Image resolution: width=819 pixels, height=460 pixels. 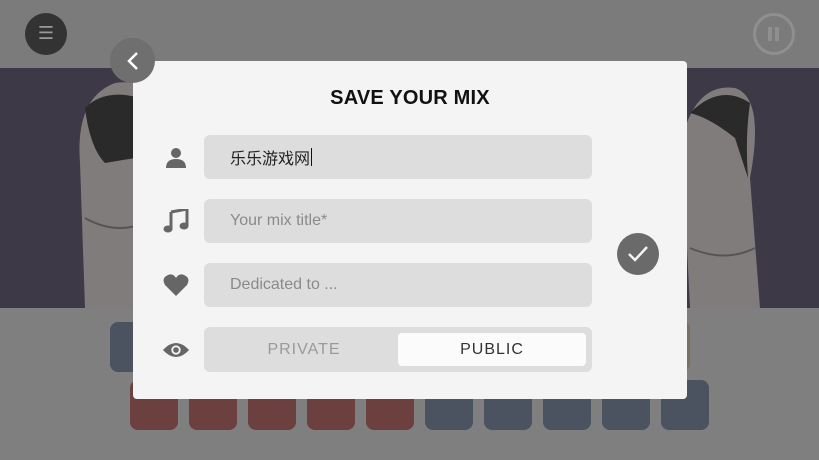 What do you see at coordinates (176, 221) in the screenshot?
I see `music-note-icon` at bounding box center [176, 221].